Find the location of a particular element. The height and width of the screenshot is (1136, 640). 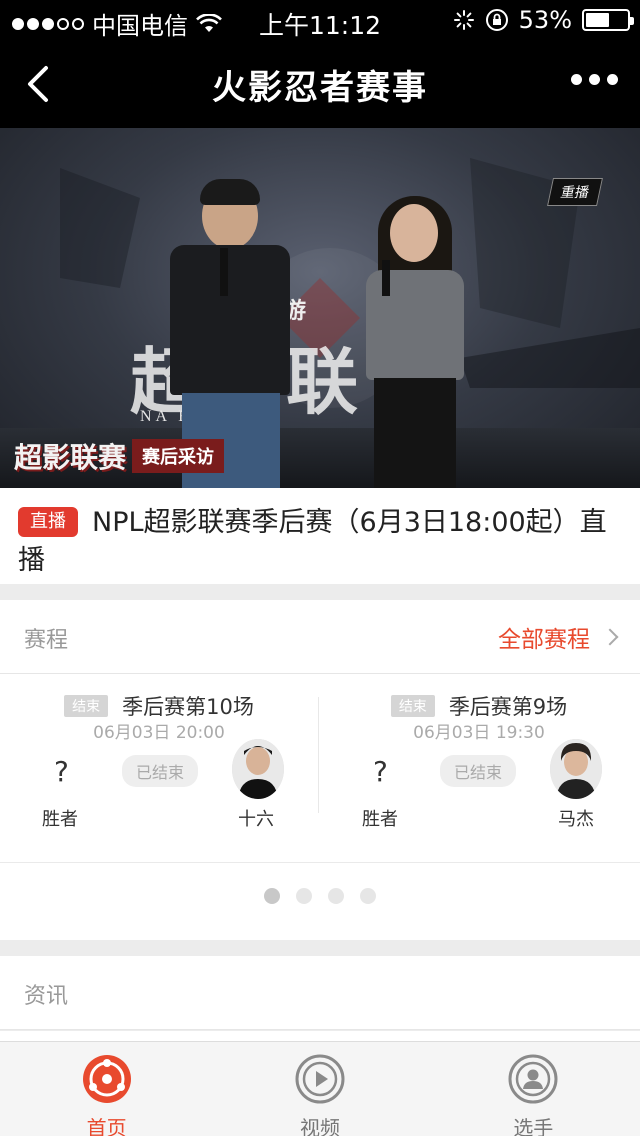

right-player-name: 十六 is located at coordinates (256, 819).